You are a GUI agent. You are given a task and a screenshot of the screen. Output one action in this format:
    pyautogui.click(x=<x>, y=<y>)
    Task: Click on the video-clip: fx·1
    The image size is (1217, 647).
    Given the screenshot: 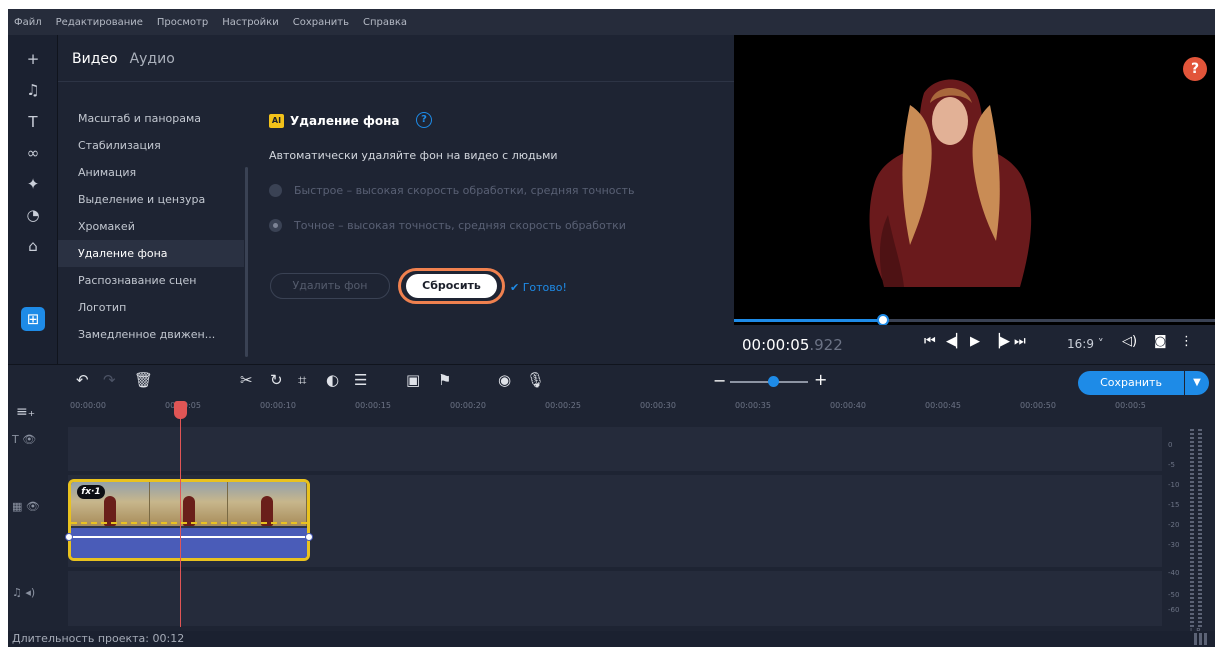 What is the action you would take?
    pyautogui.click(x=189, y=520)
    